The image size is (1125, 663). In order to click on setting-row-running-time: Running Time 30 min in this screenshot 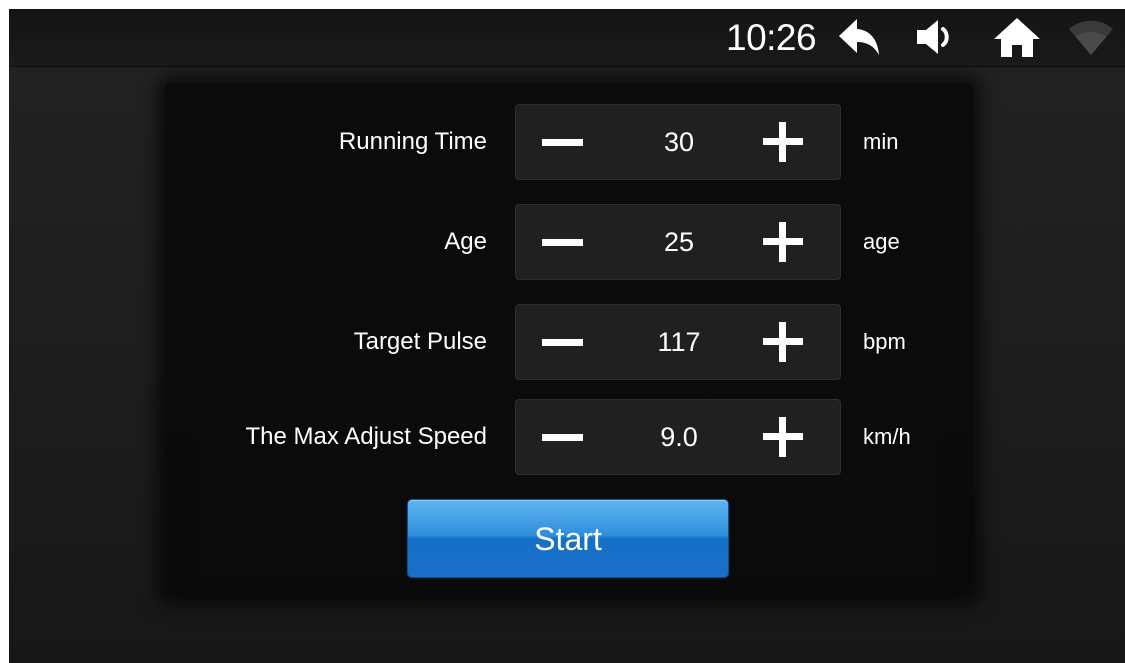, I will do `click(569, 142)`.